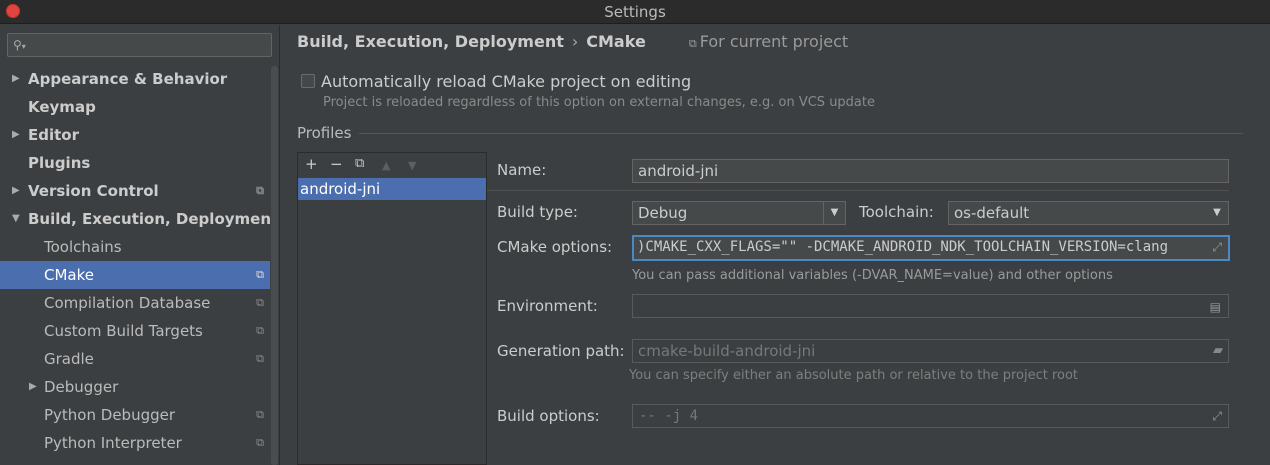 The image size is (1270, 465). Describe the element at coordinates (896, 212) in the screenshot. I see `toolchain-label: Toolchain:` at that location.